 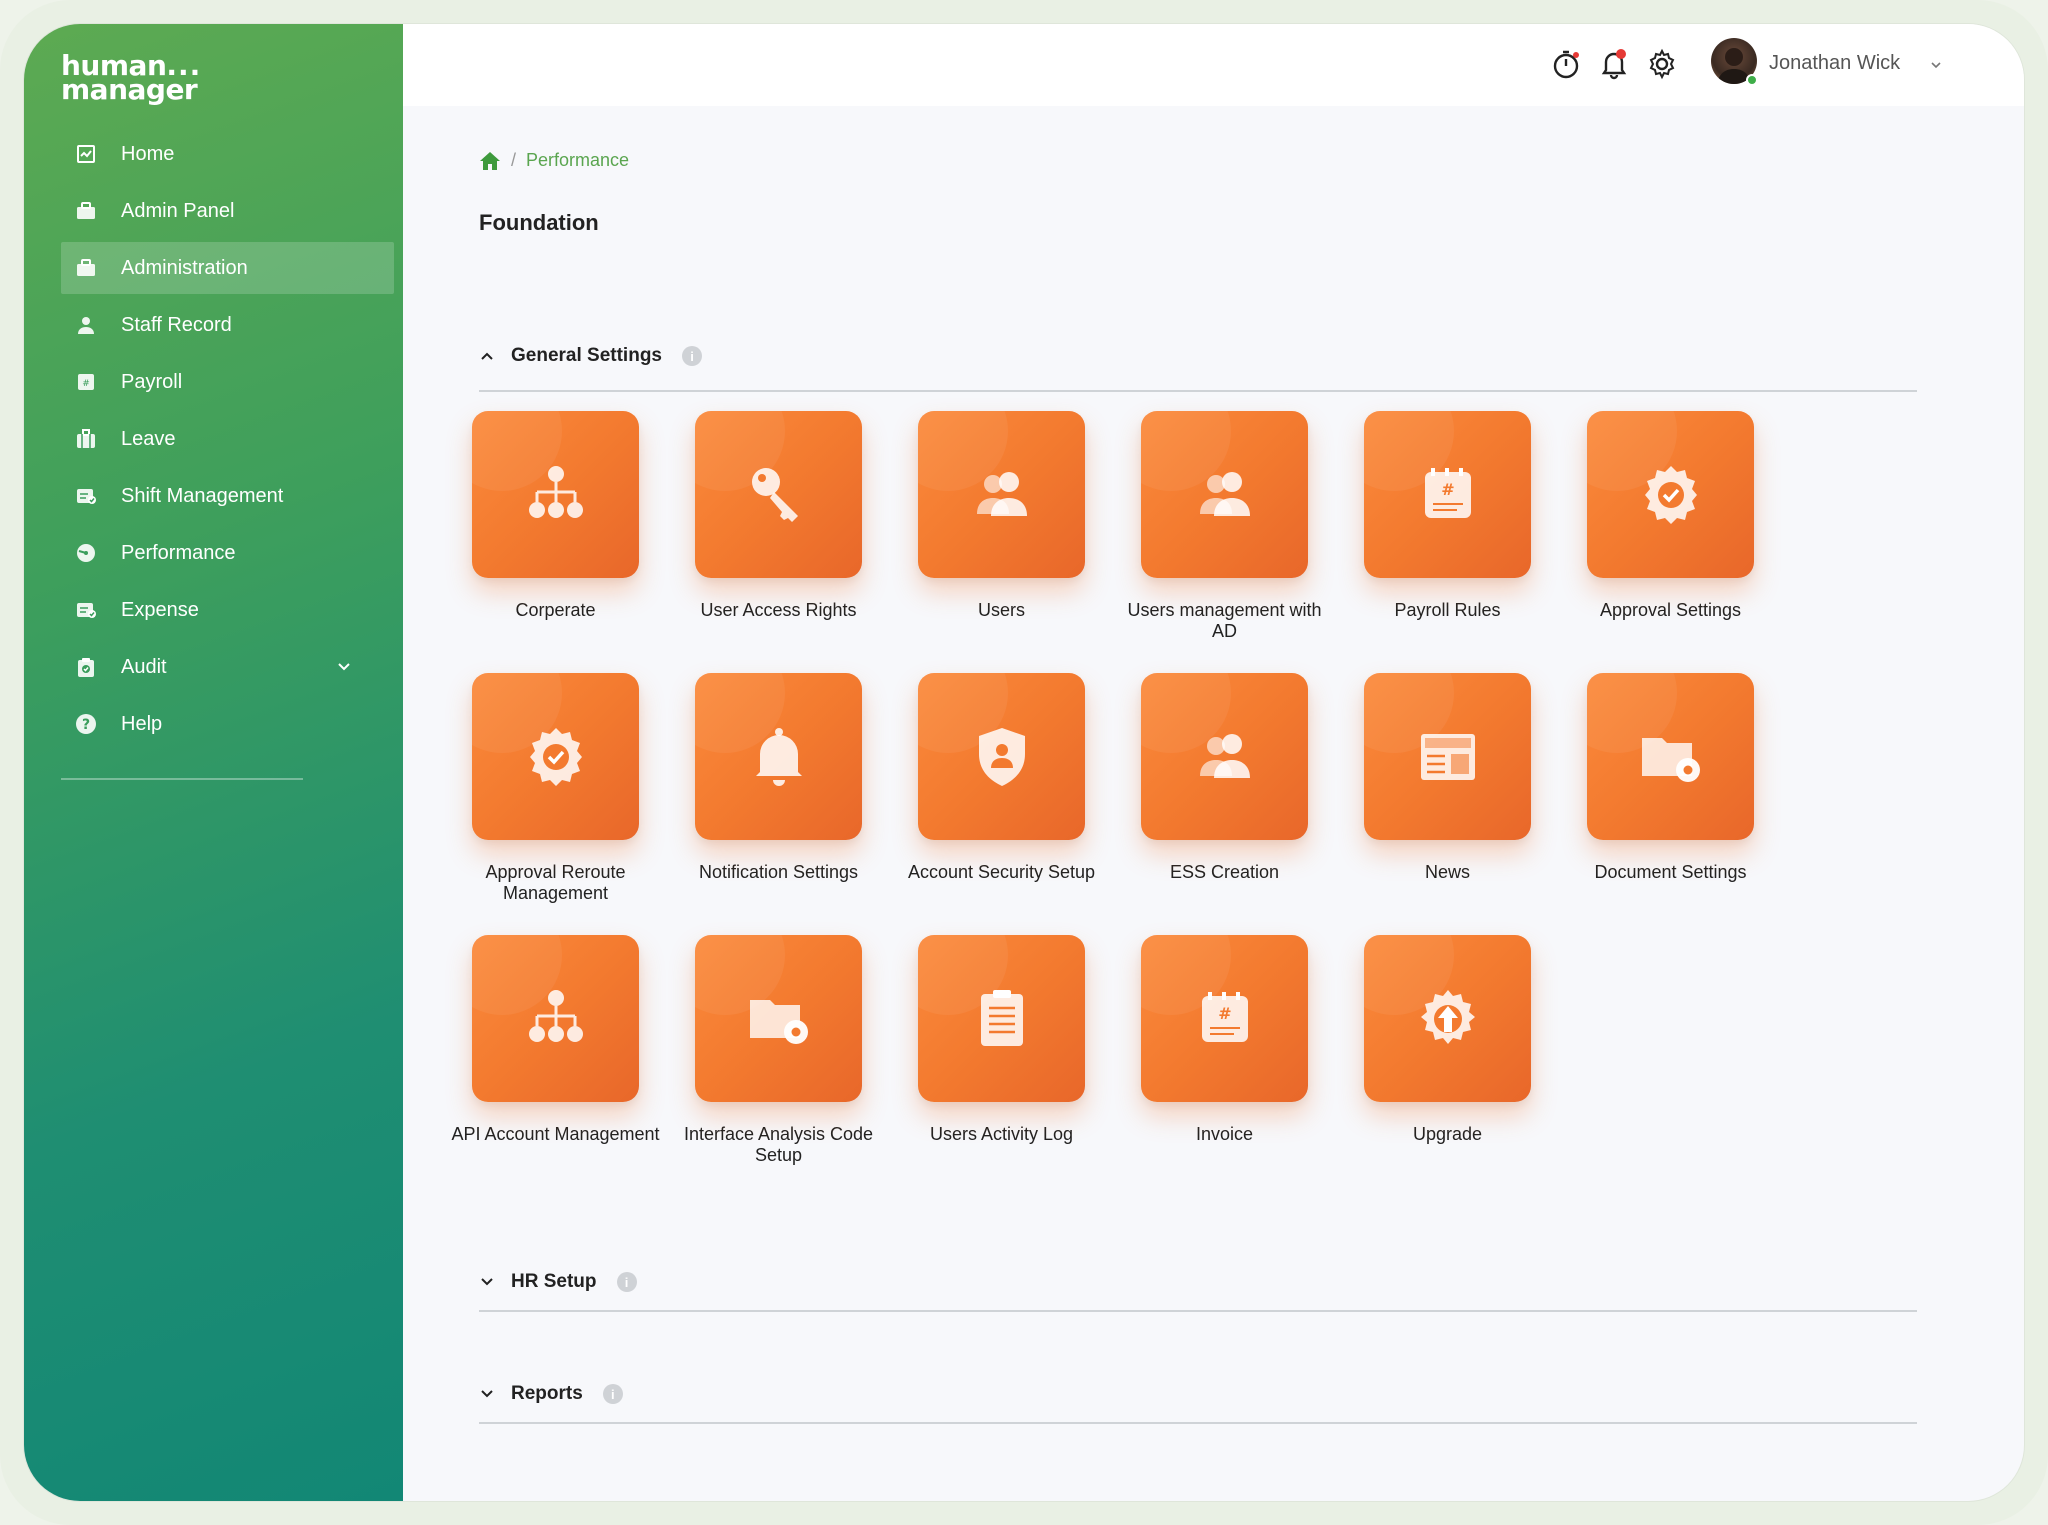 I want to click on sidebar-divider, so click(x=182, y=779).